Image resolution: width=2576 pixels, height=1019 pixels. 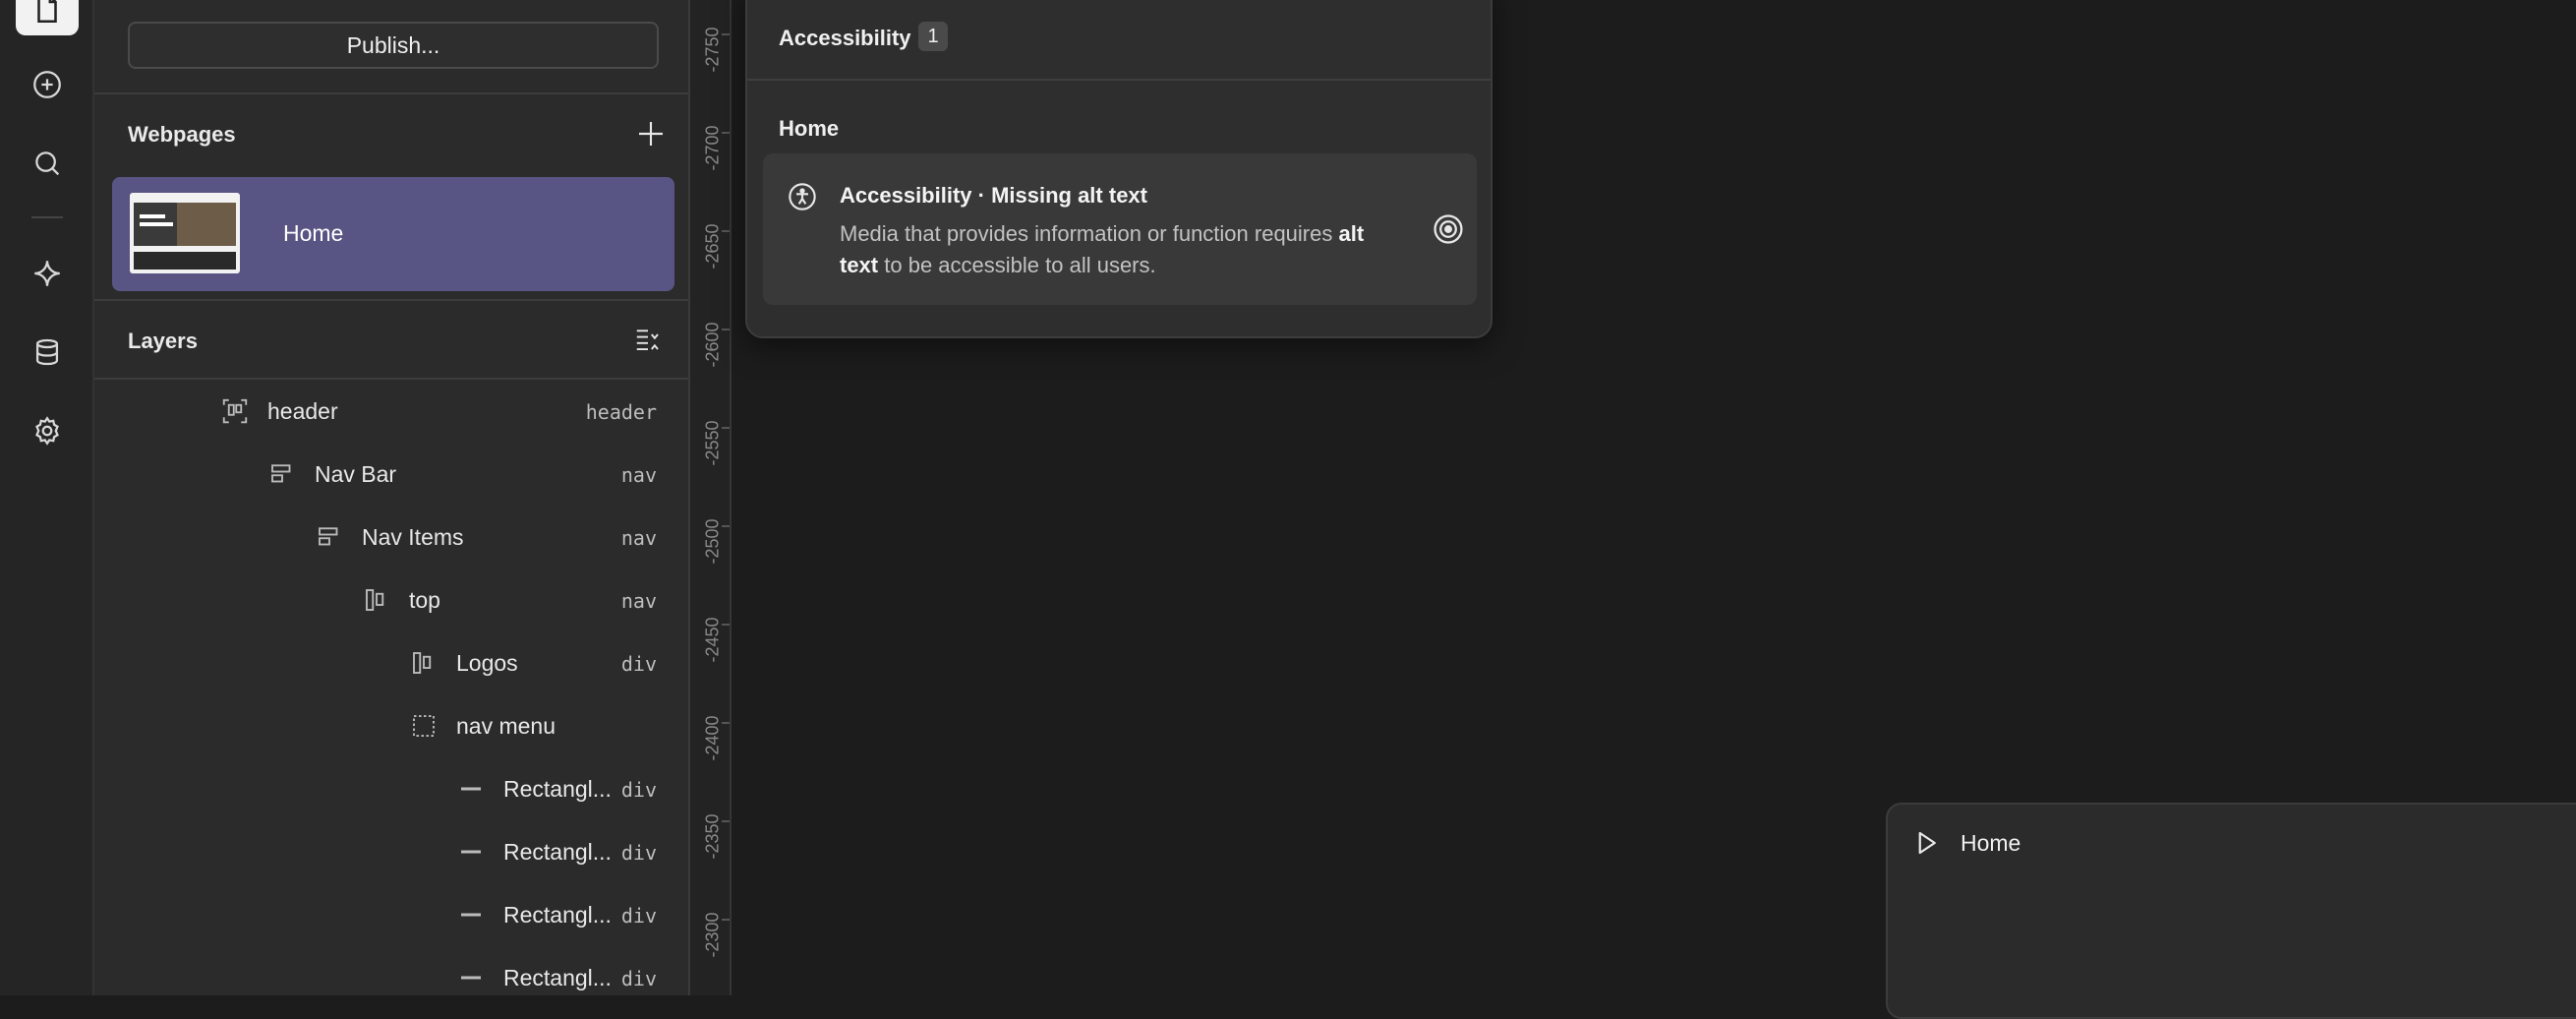 What do you see at coordinates (424, 726) in the screenshot?
I see `dashed-box-icon` at bounding box center [424, 726].